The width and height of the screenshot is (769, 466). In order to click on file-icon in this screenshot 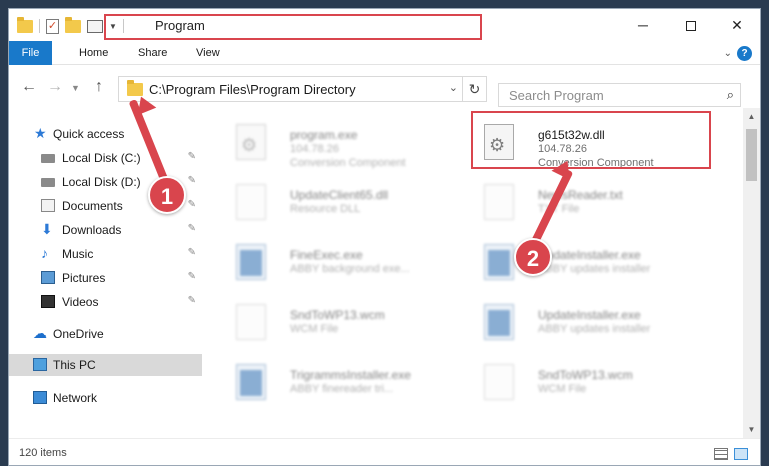, I will do `click(499, 382)`.